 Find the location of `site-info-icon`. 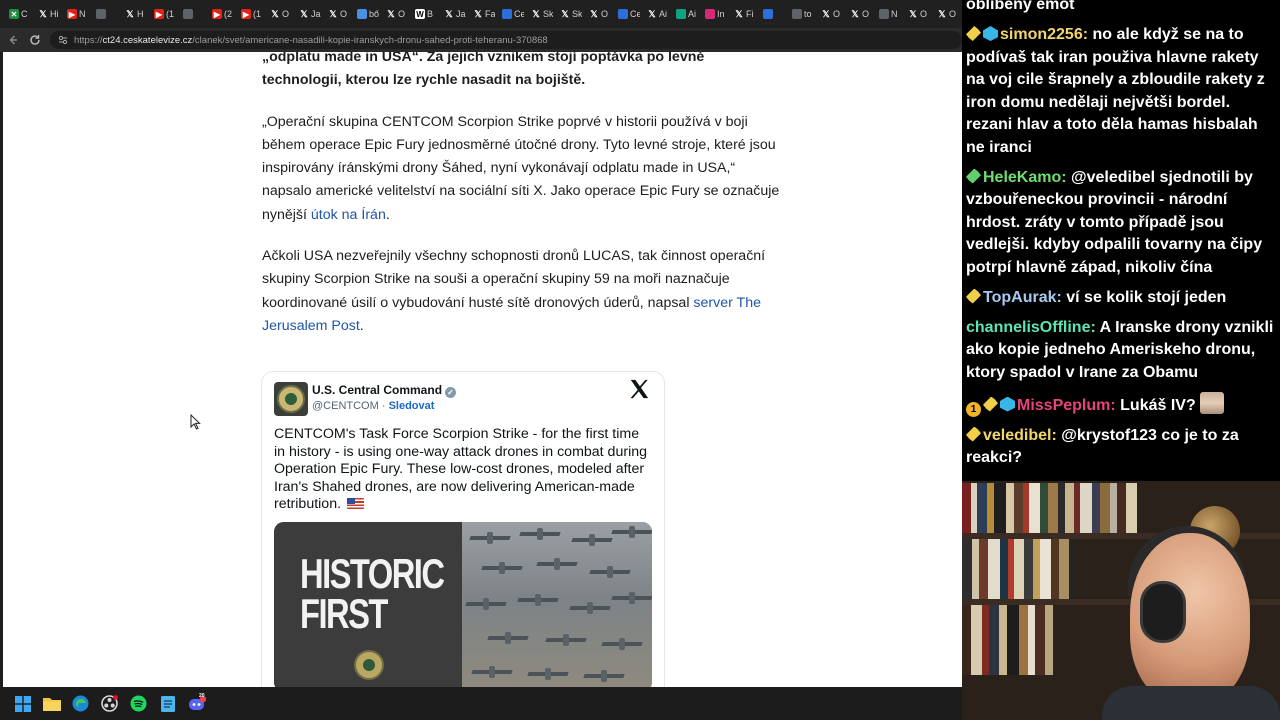

site-info-icon is located at coordinates (63, 40).